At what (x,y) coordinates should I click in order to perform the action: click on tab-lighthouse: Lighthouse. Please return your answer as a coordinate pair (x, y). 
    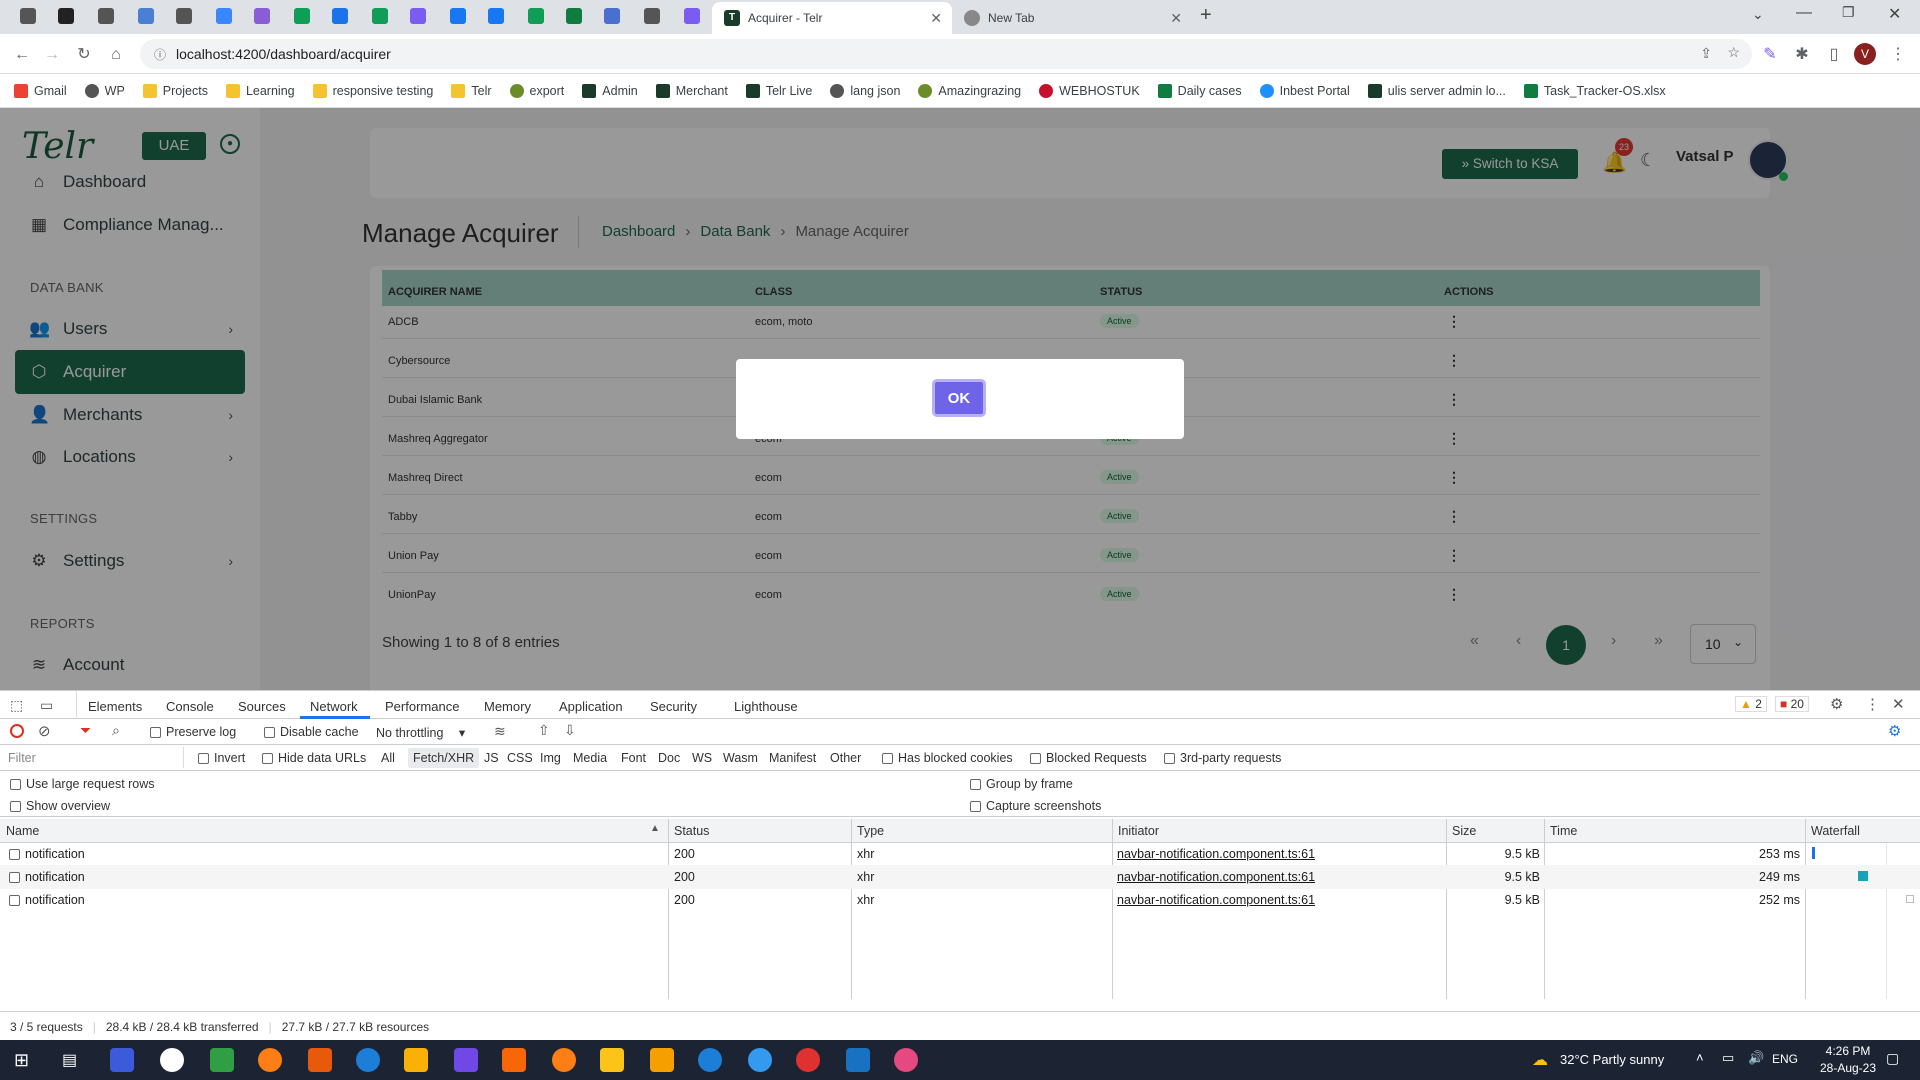
    Looking at the image, I should click on (766, 706).